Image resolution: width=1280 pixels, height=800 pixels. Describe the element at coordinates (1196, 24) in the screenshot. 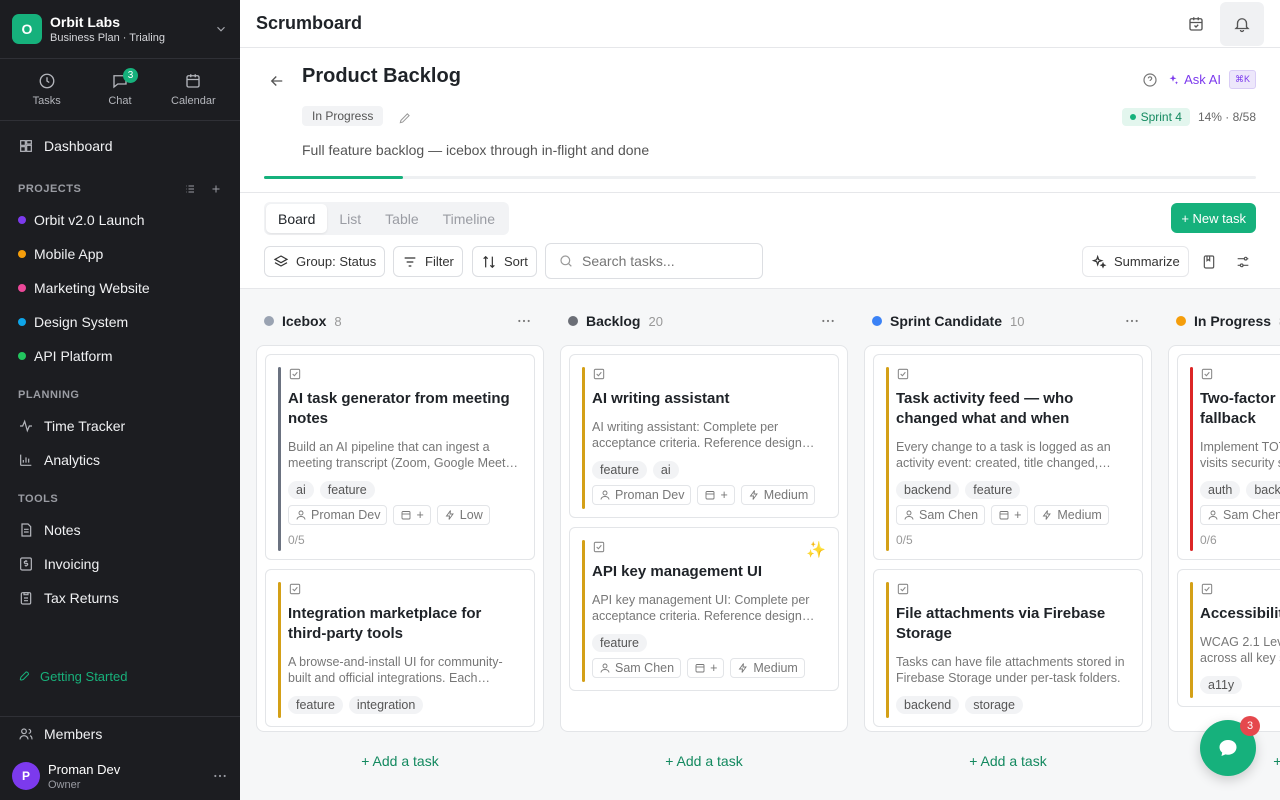

I see `calendar-button` at that location.